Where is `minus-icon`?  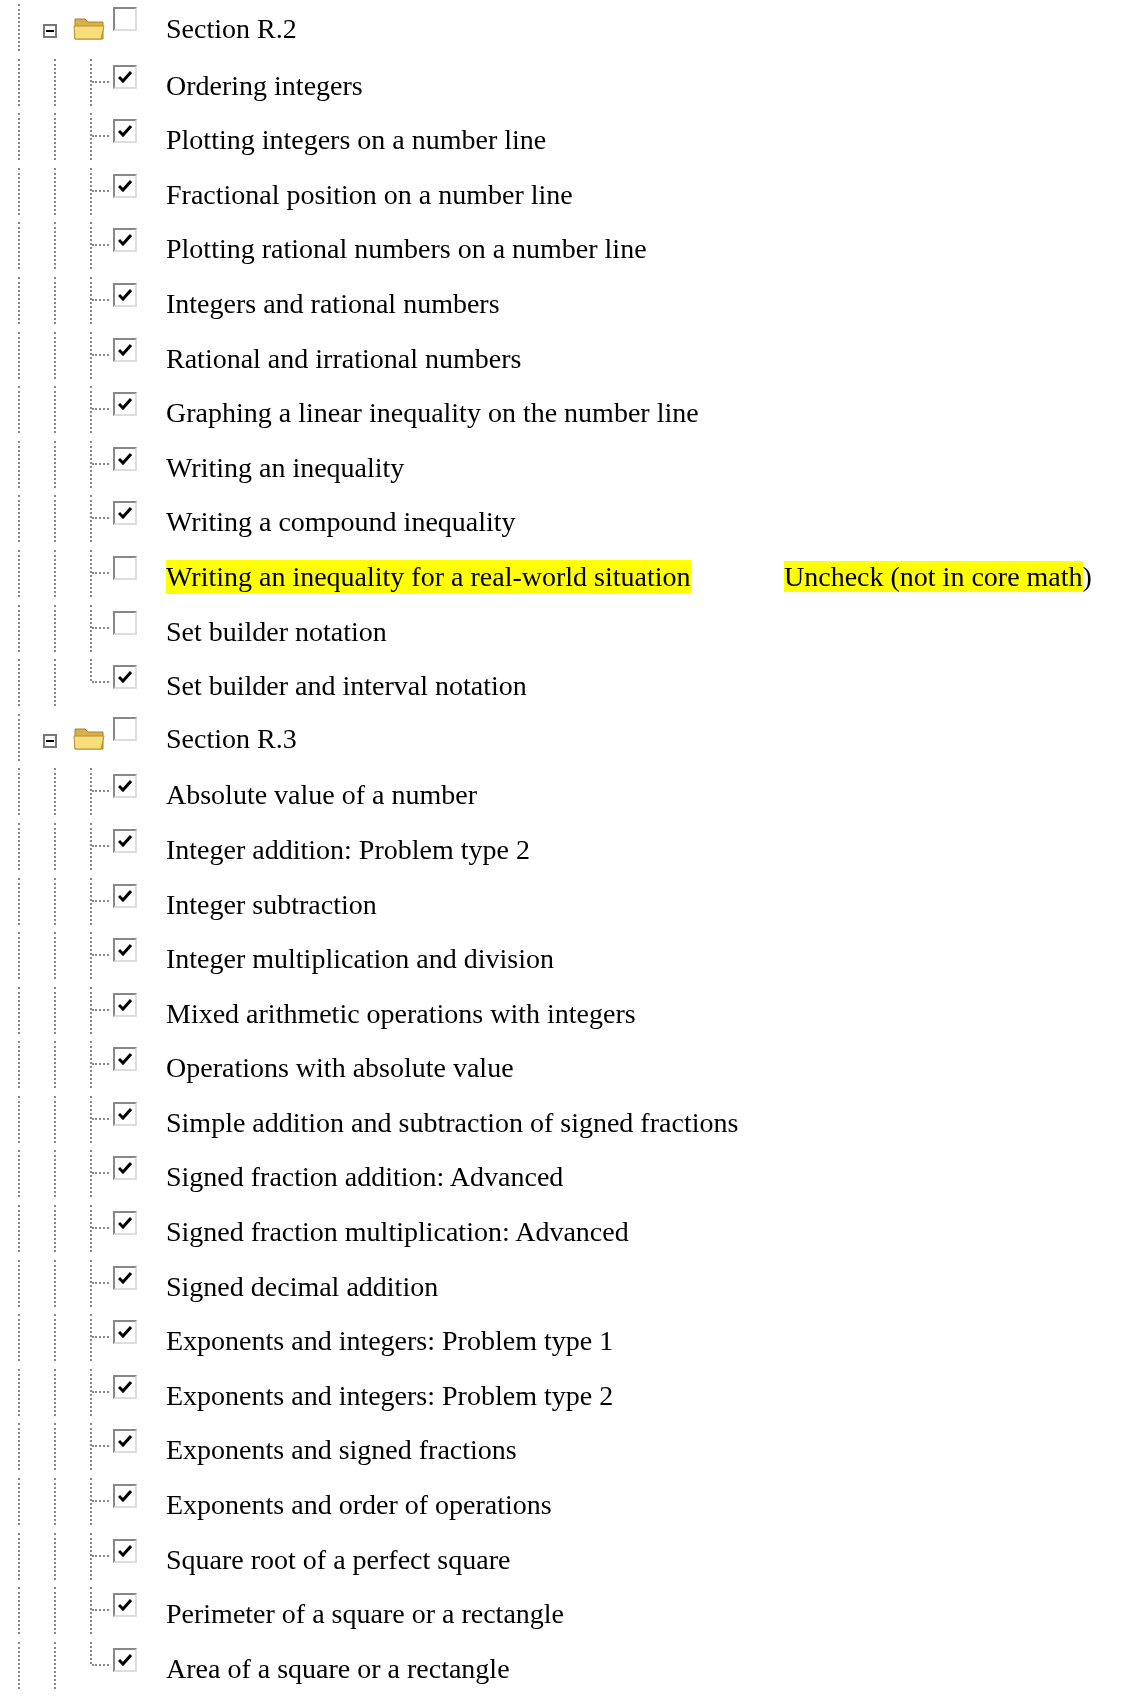
minus-icon is located at coordinates (50, 31).